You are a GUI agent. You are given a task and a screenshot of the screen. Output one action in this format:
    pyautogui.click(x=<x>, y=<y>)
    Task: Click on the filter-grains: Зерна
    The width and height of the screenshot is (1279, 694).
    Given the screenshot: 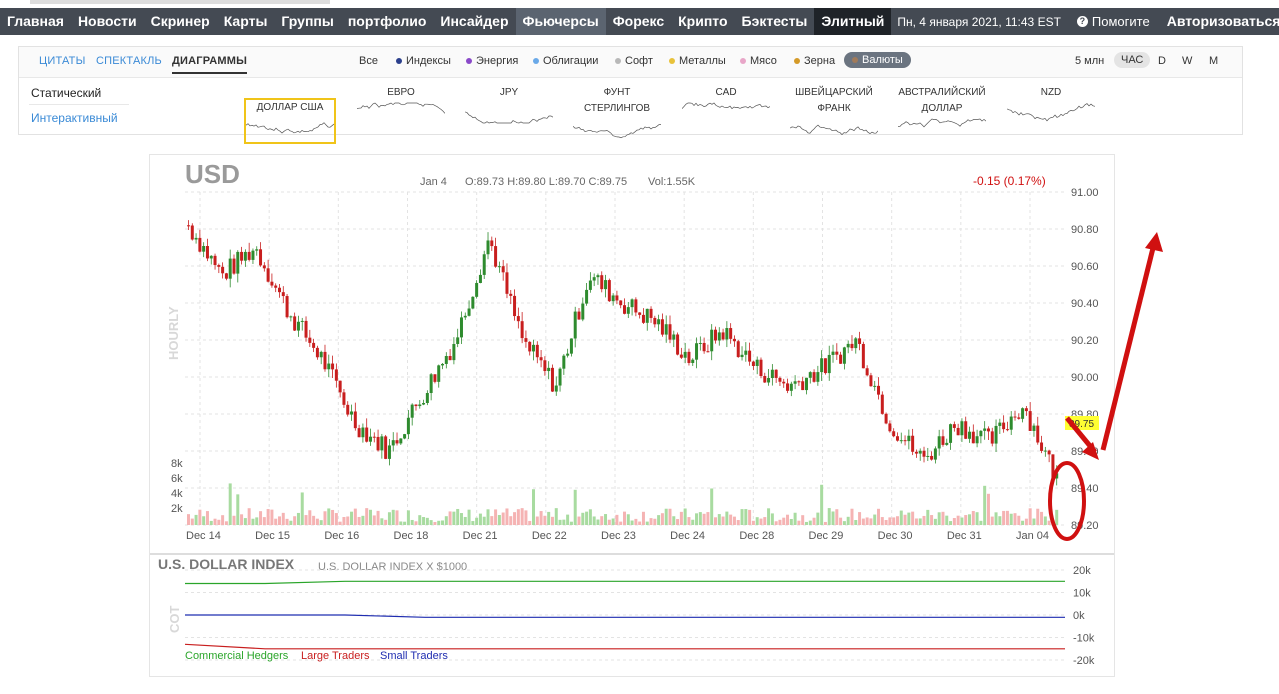 What is the action you would take?
    pyautogui.click(x=814, y=61)
    